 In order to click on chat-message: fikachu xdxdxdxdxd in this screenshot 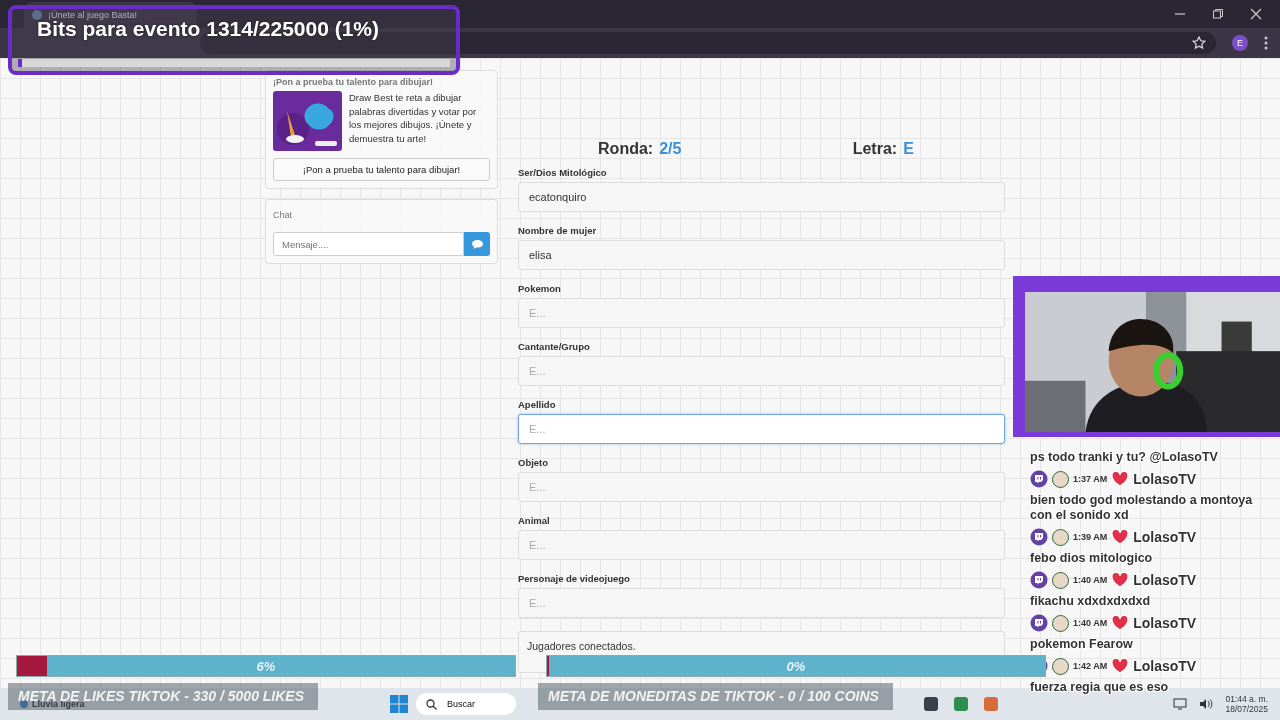, I will do `click(1091, 601)`.